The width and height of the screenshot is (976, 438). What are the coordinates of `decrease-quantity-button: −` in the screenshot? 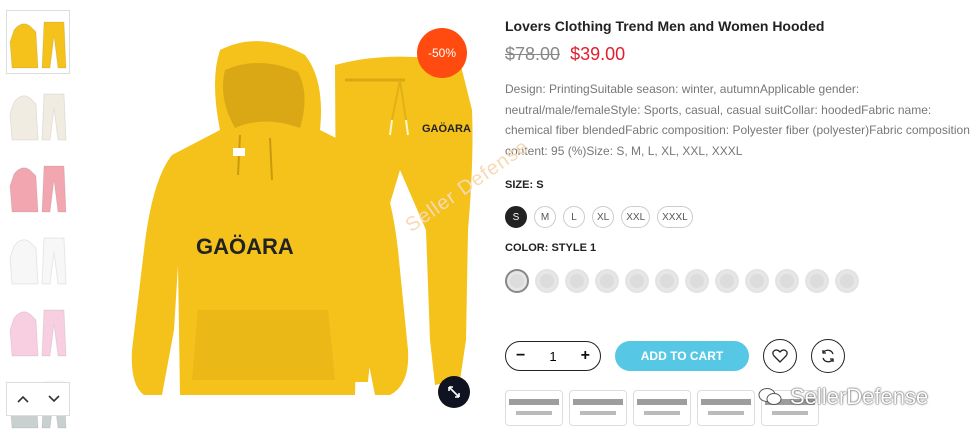 It's located at (520, 356).